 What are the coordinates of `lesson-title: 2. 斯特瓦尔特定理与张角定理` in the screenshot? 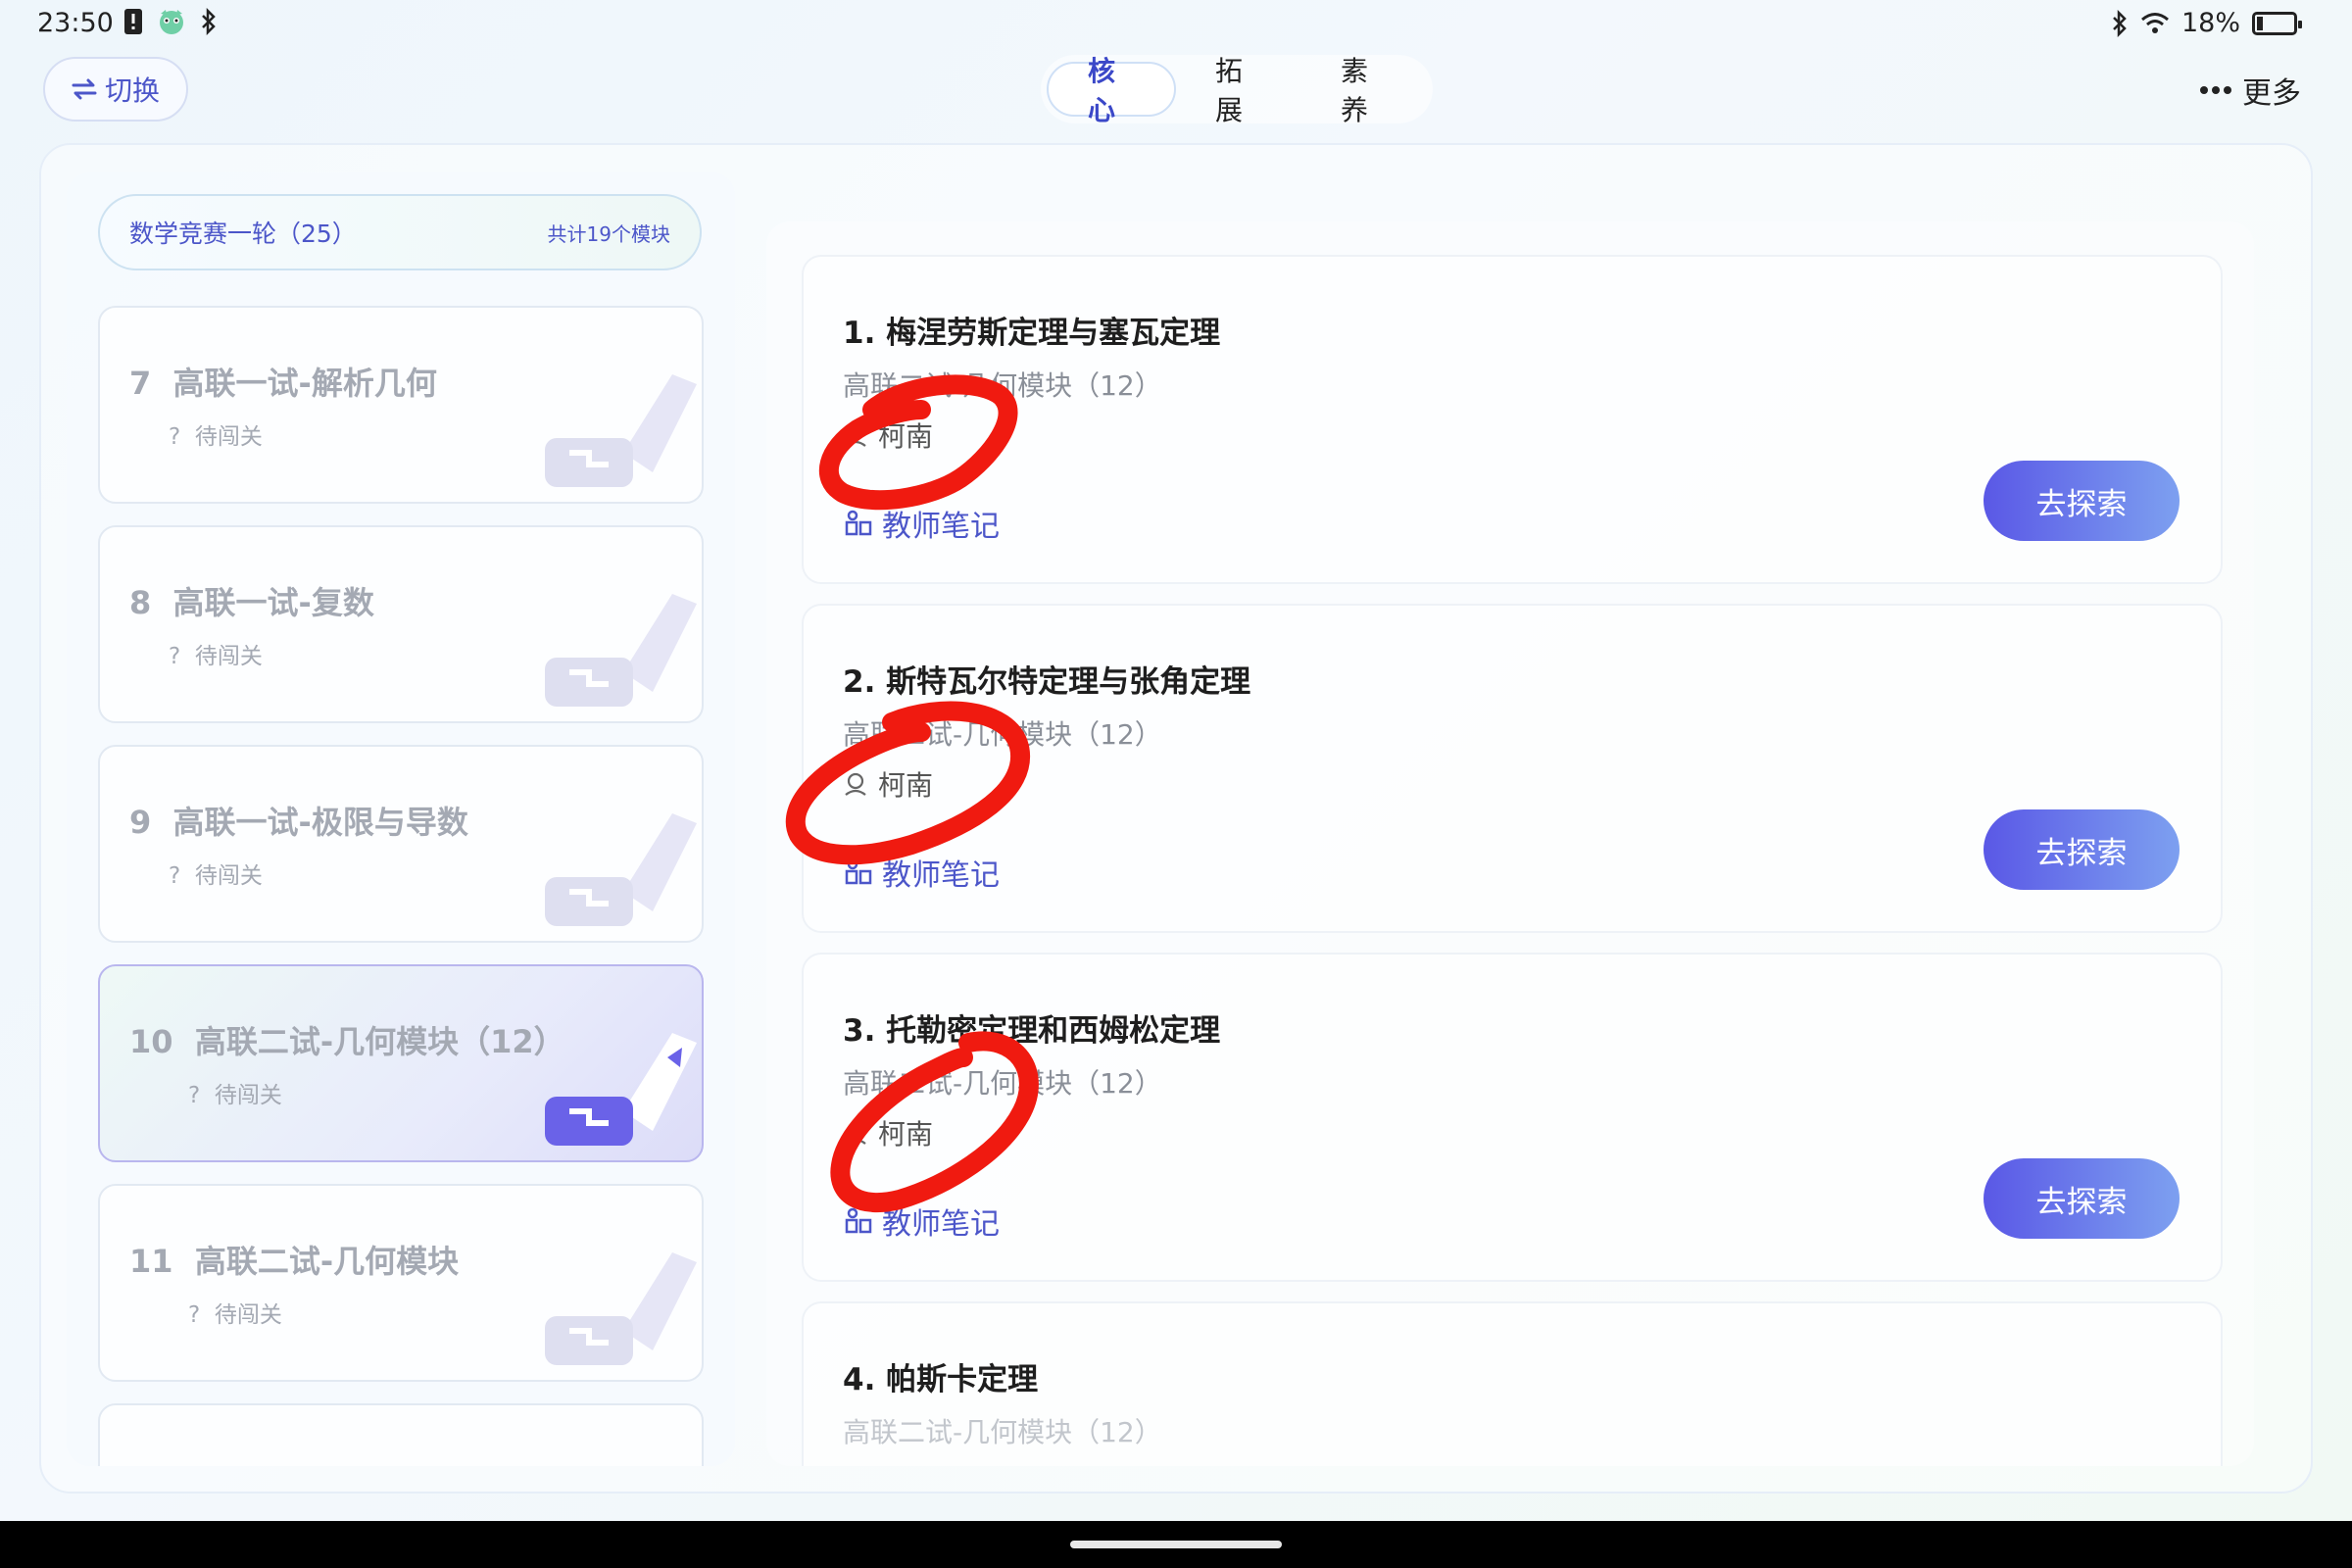 It's located at (1047, 682).